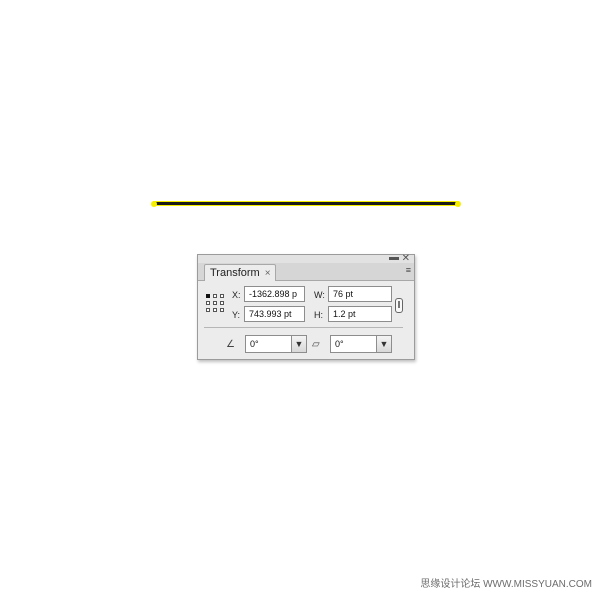  What do you see at coordinates (268, 273) in the screenshot?
I see `tab-close-icon: ×` at bounding box center [268, 273].